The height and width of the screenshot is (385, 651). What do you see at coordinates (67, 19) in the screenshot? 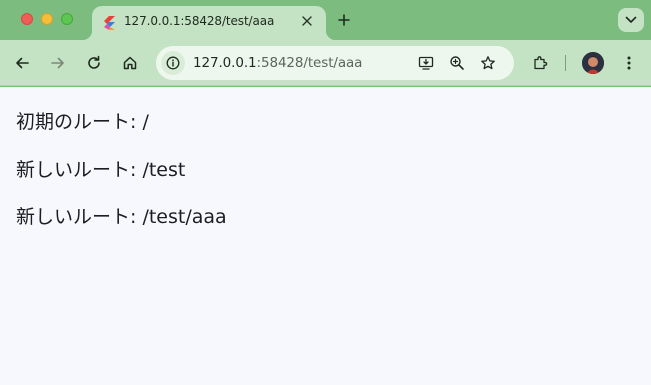
I see `window-maximize-button` at bounding box center [67, 19].